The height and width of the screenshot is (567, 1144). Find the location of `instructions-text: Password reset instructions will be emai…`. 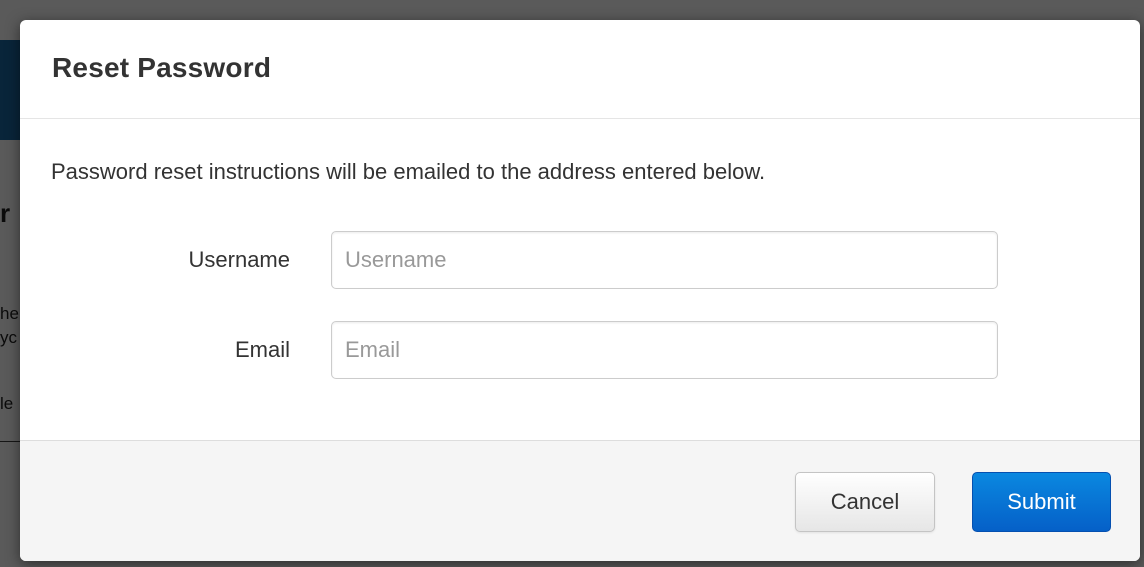

instructions-text: Password reset instructions will be emai… is located at coordinates (408, 171).